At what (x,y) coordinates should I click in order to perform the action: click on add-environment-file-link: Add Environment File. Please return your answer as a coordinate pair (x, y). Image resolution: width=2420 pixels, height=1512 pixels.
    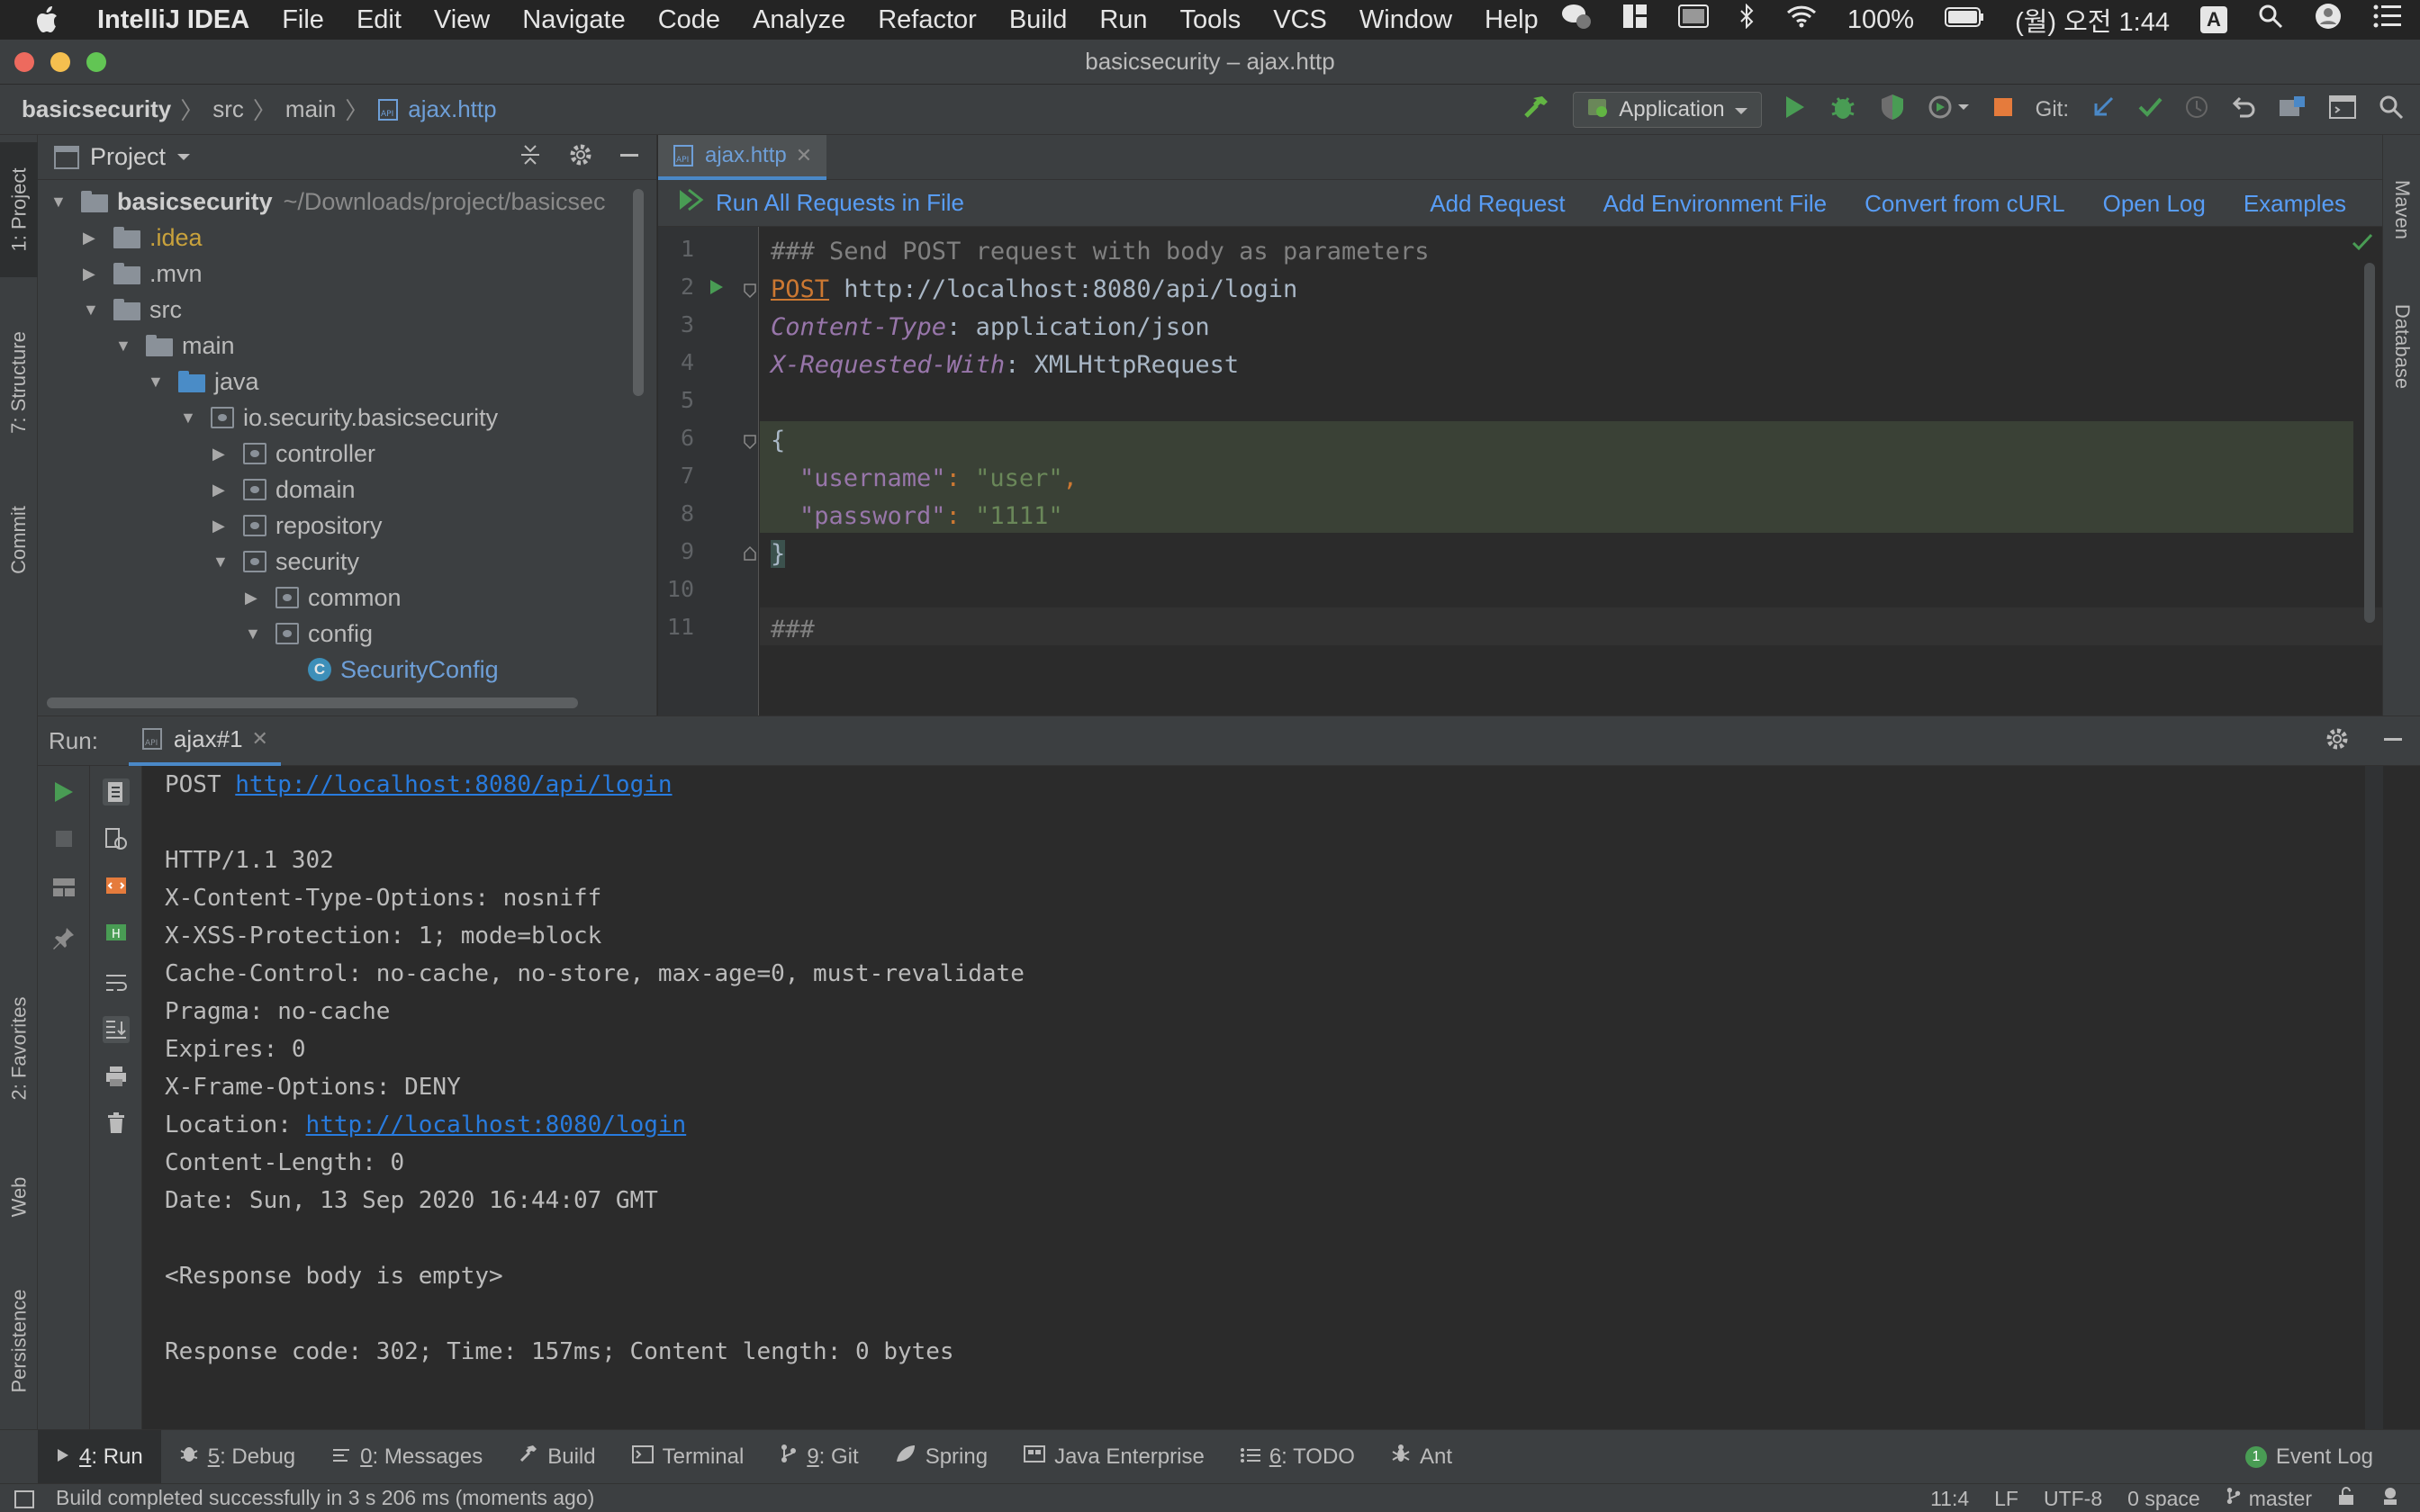
    Looking at the image, I should click on (1715, 204).